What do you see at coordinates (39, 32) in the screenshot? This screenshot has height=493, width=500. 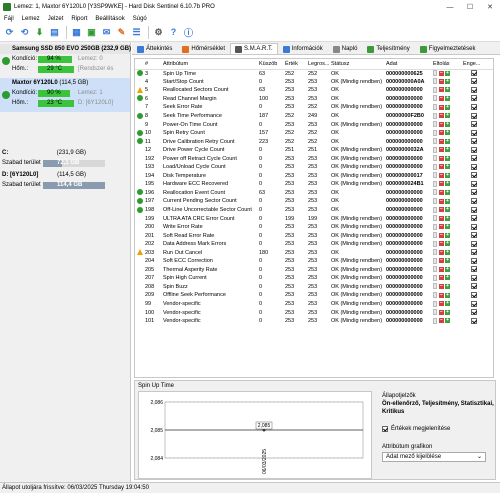 I see `backup-icon: ⬇` at bounding box center [39, 32].